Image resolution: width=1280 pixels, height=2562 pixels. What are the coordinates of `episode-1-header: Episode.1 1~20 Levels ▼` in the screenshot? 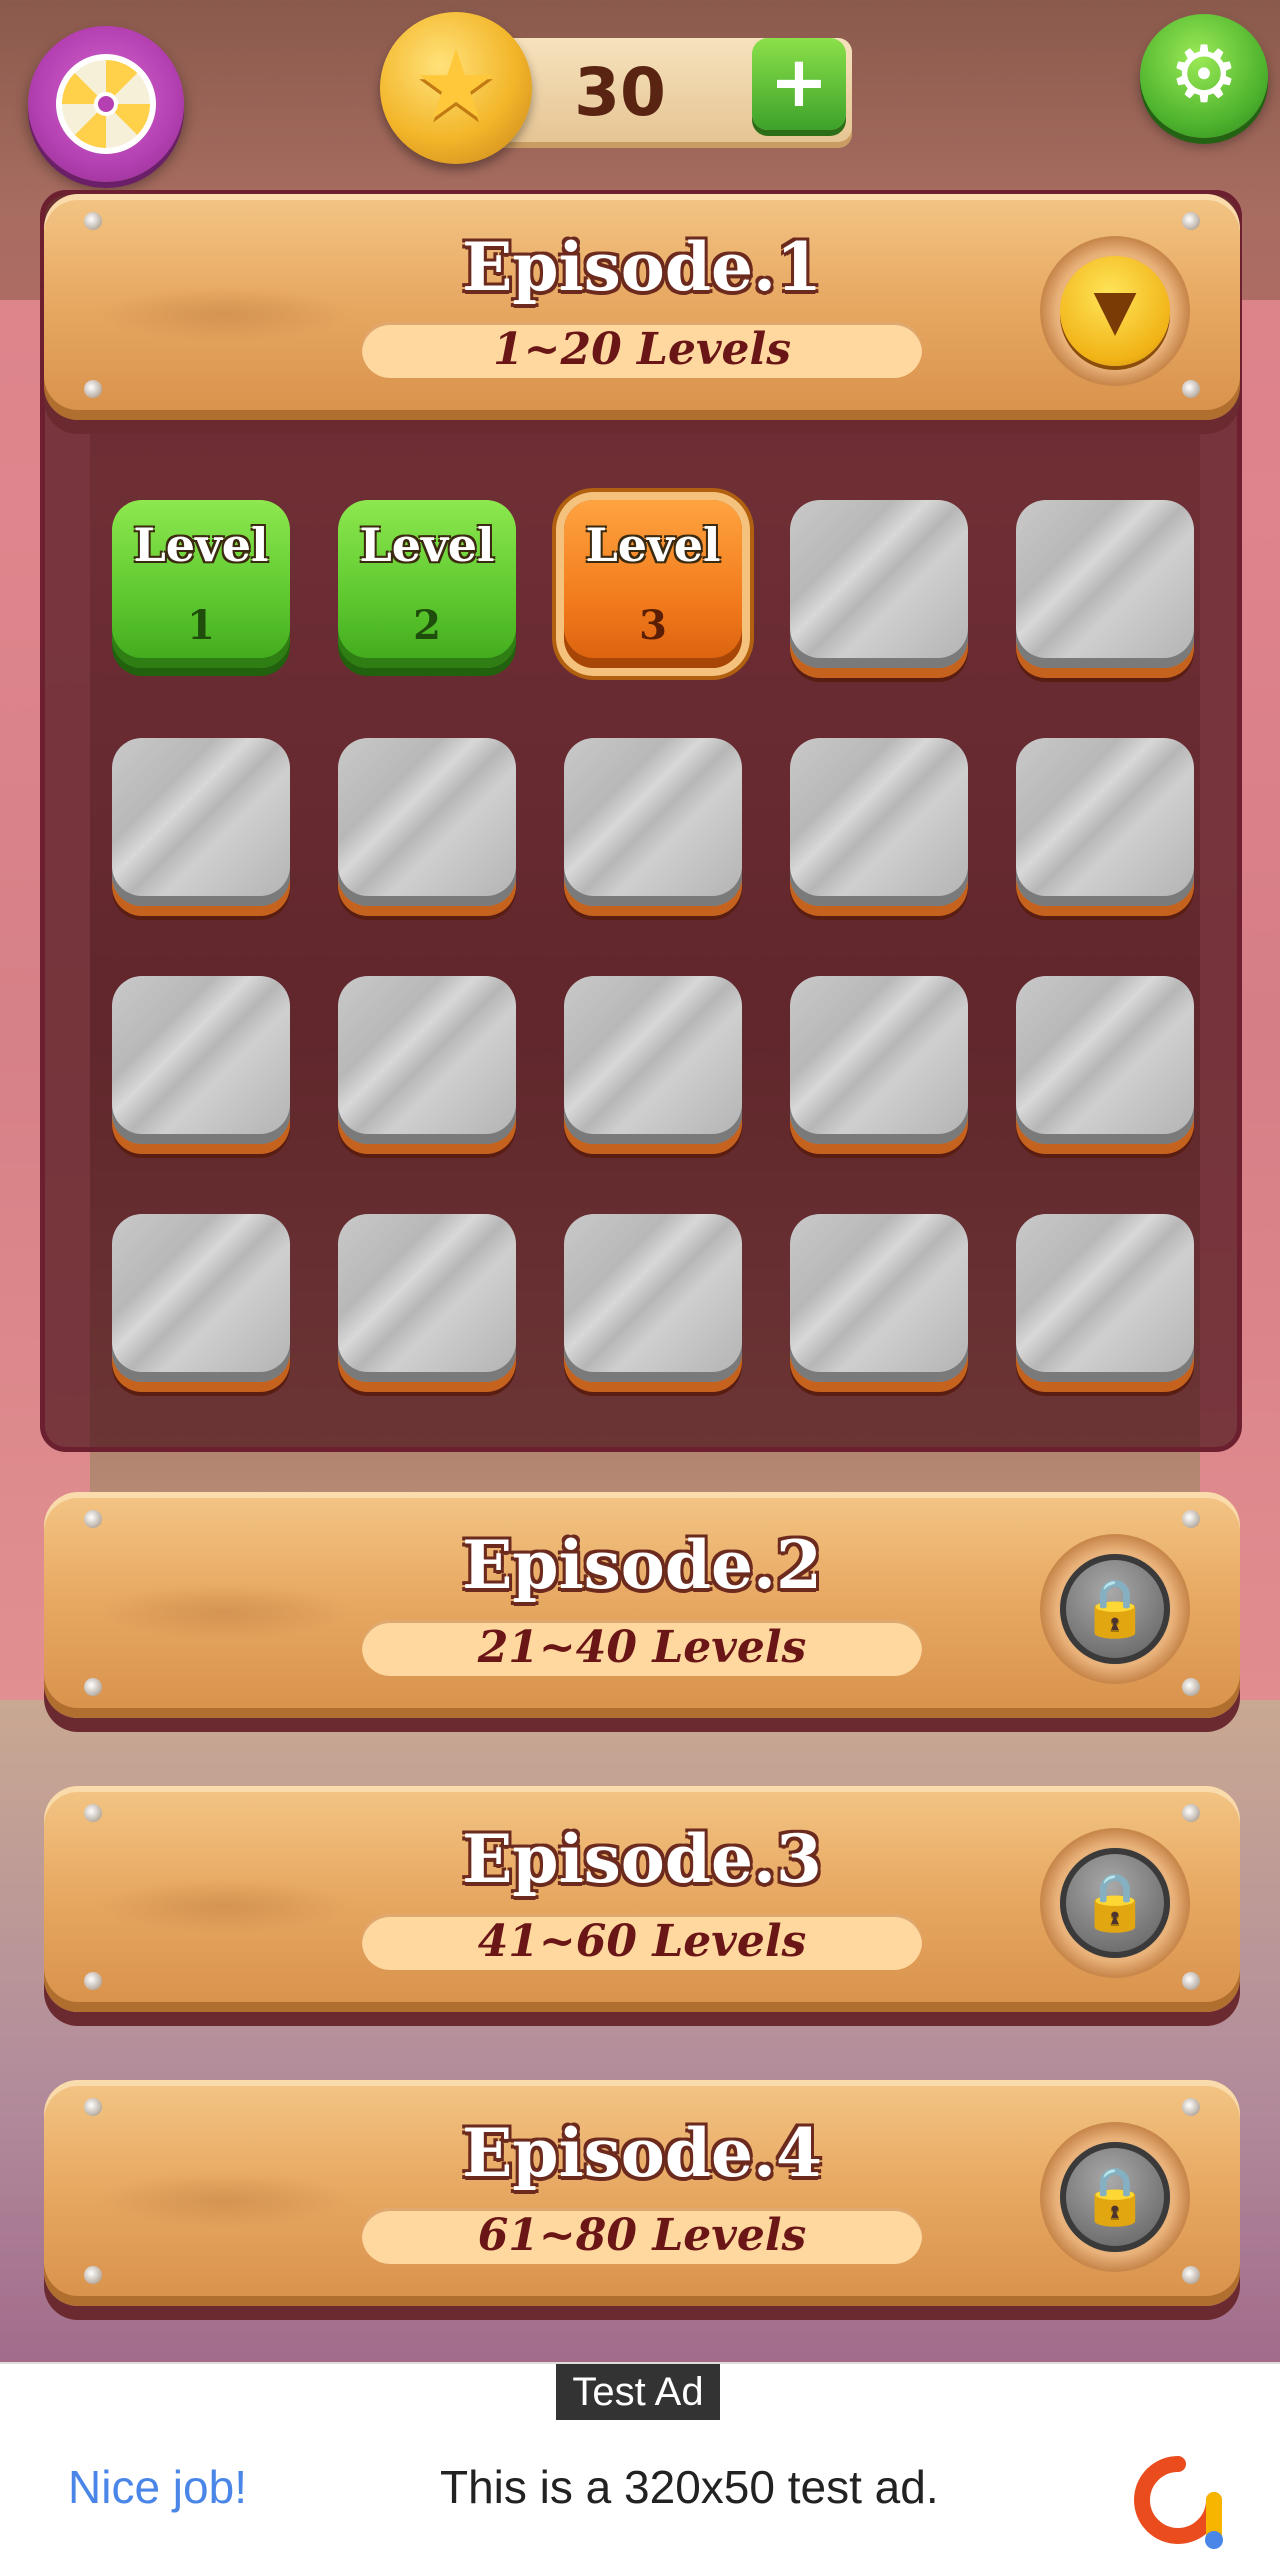 It's located at (642, 307).